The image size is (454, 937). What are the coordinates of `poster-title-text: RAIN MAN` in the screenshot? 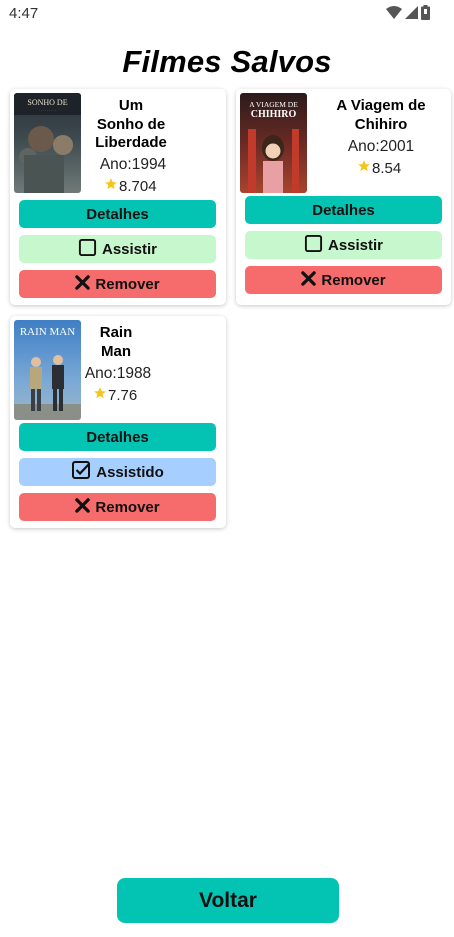 It's located at (47, 332).